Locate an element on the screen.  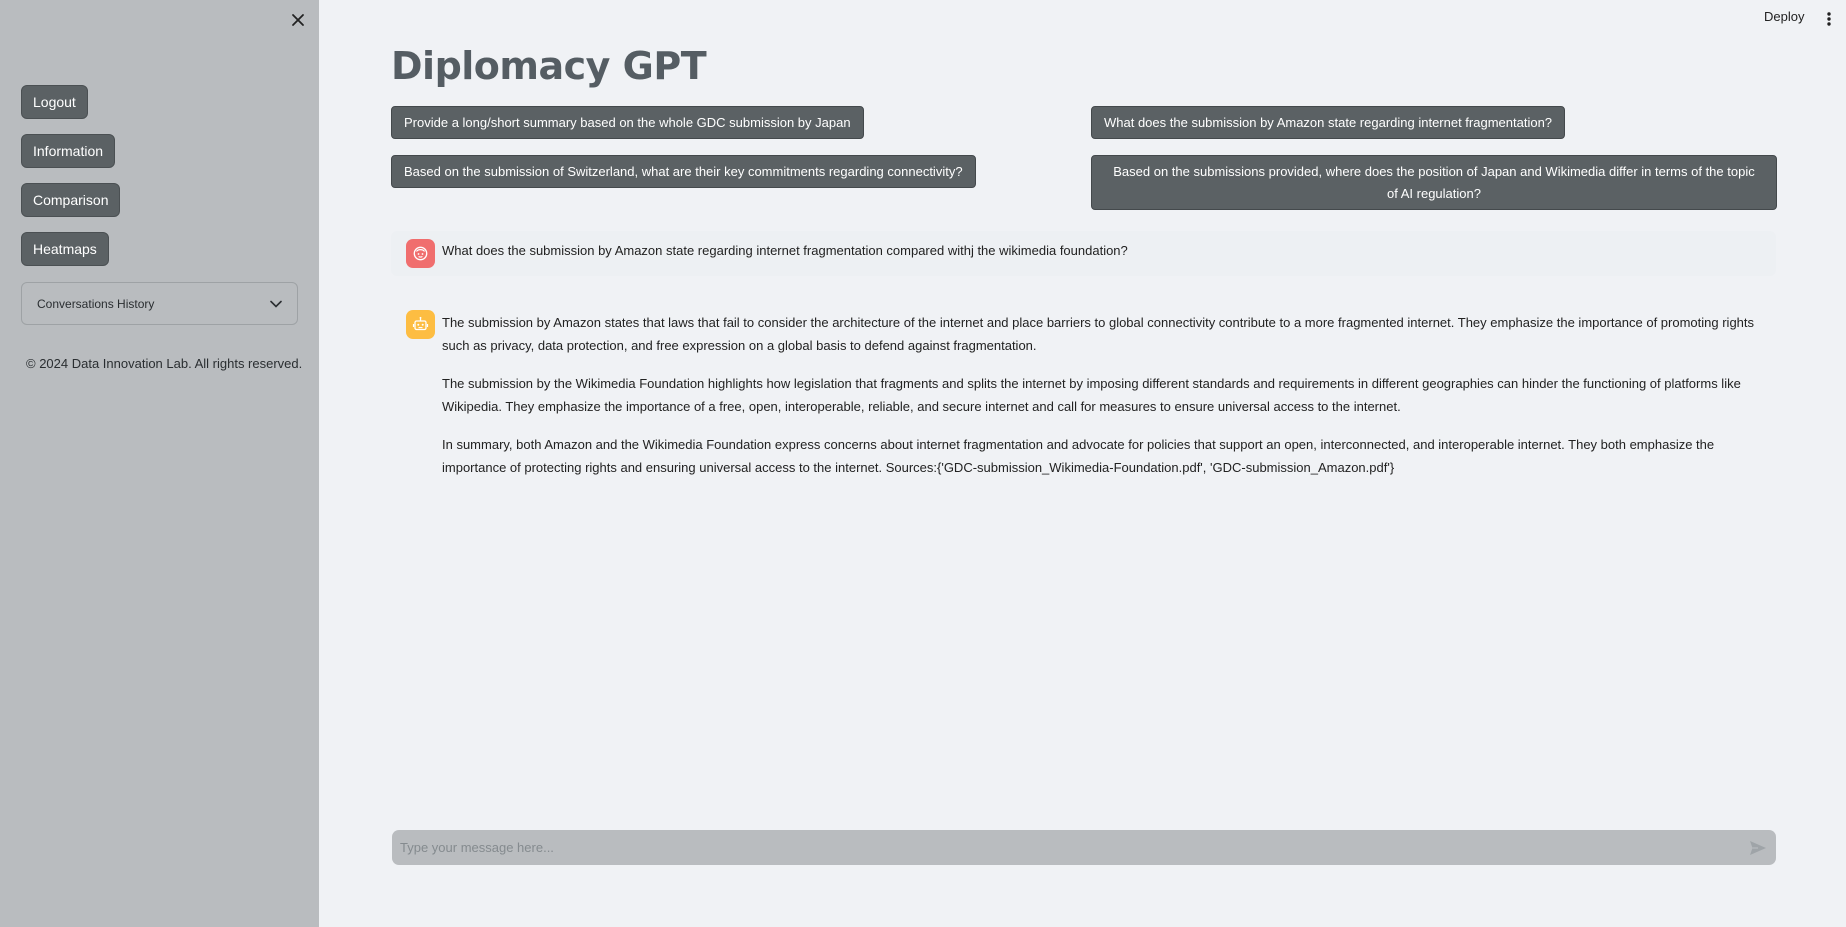
close-icon is located at coordinates (298, 20).